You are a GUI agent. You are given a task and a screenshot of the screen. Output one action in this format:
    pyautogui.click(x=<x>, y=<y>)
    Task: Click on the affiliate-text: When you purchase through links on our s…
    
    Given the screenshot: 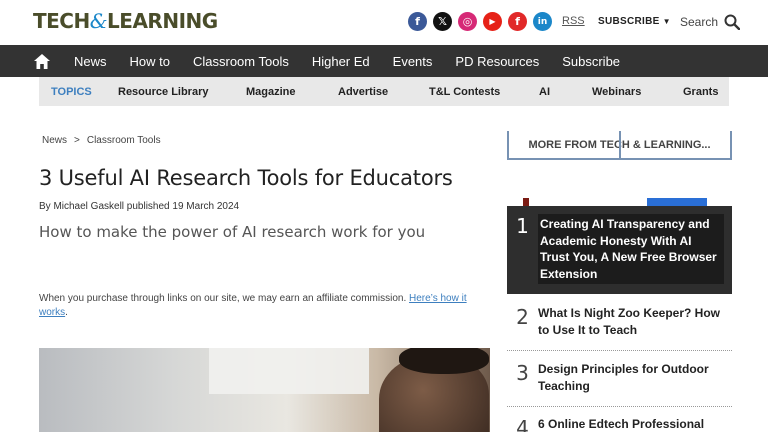 What is the action you would take?
    pyautogui.click(x=224, y=298)
    